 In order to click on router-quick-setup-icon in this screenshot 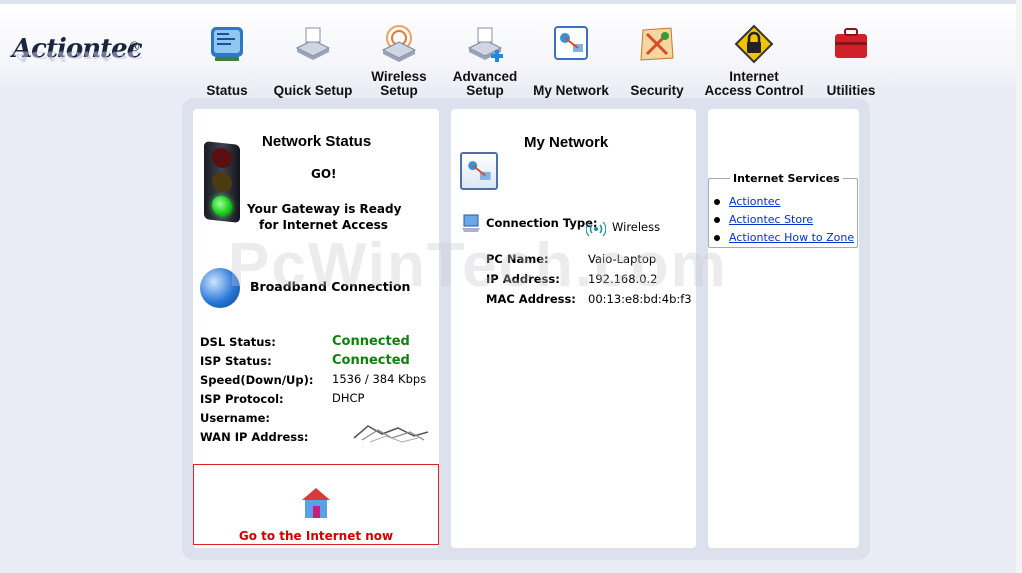, I will do `click(313, 43)`.